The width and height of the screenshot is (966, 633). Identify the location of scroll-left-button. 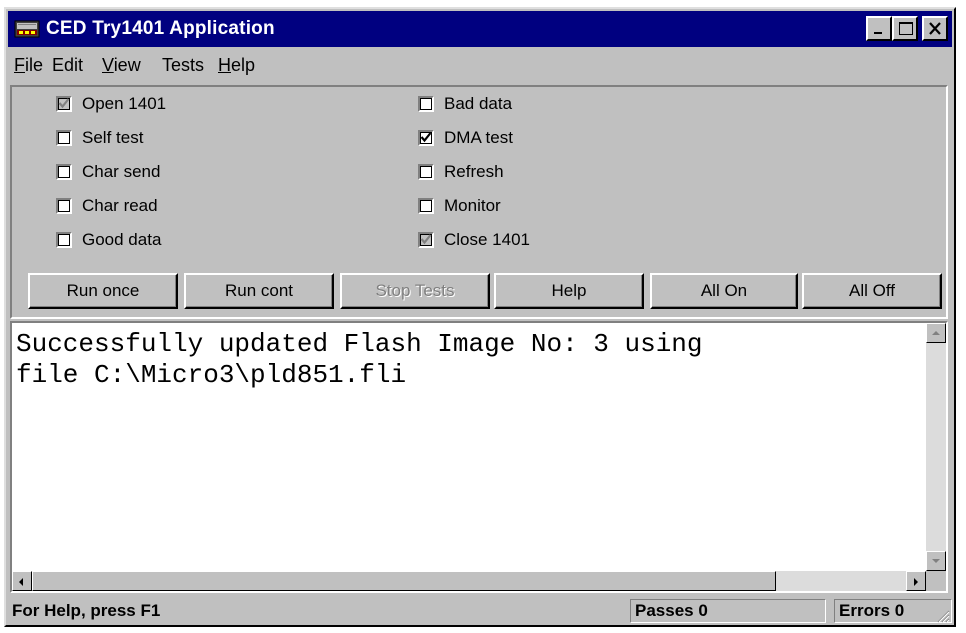
(22, 581).